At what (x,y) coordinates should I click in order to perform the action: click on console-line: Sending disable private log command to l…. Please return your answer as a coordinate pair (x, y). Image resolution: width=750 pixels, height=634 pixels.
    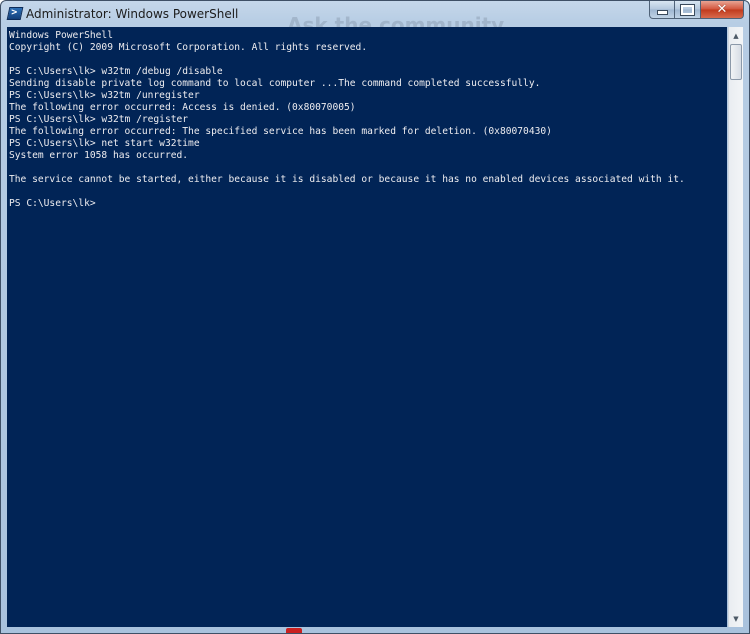
    Looking at the image, I should click on (275, 83).